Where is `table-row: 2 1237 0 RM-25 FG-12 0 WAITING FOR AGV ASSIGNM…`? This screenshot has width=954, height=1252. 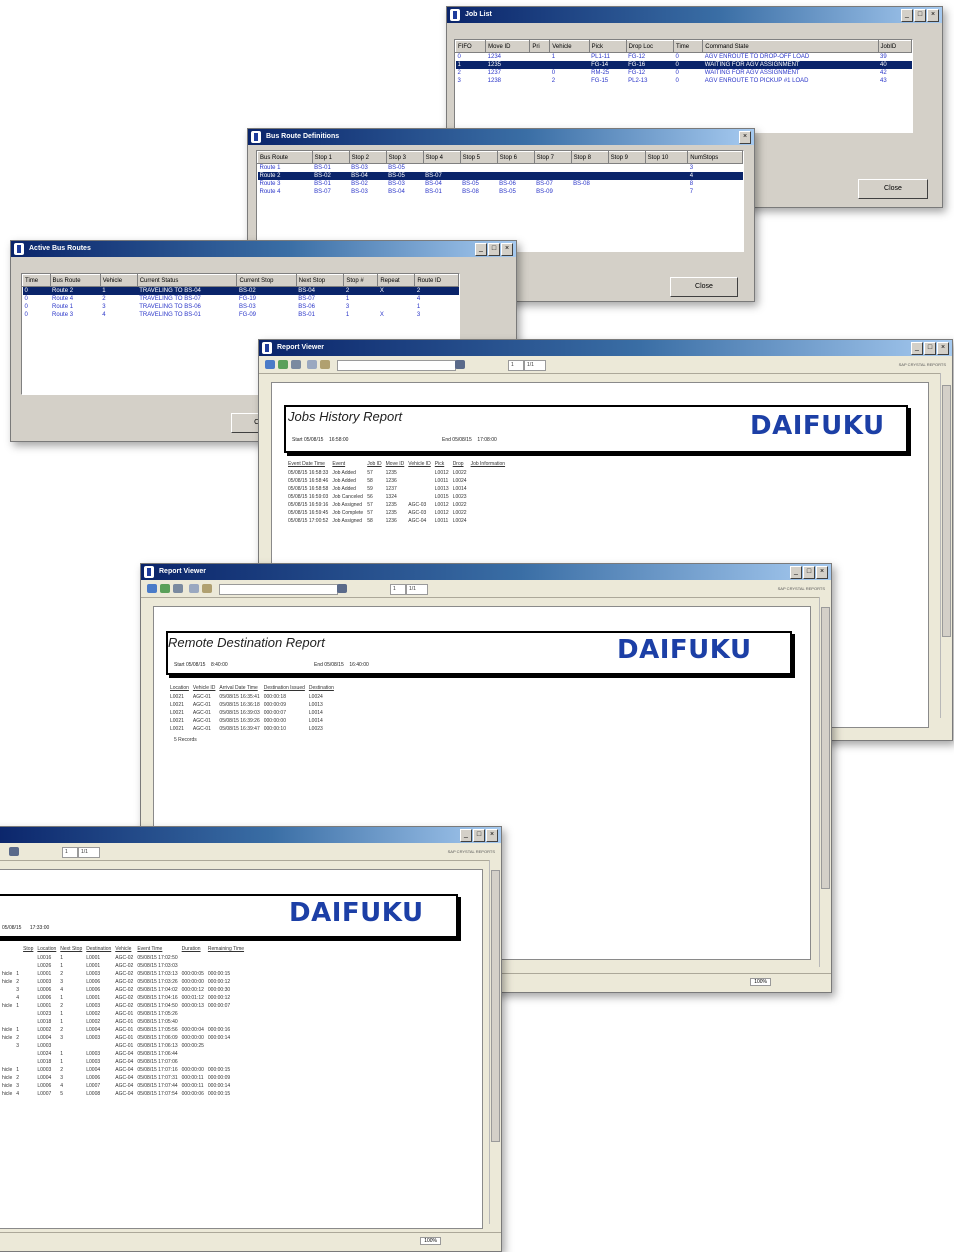
table-row: 2 1237 0 RM-25 FG-12 0 WAITING FOR AGV ASSIGNM… is located at coordinates (684, 73).